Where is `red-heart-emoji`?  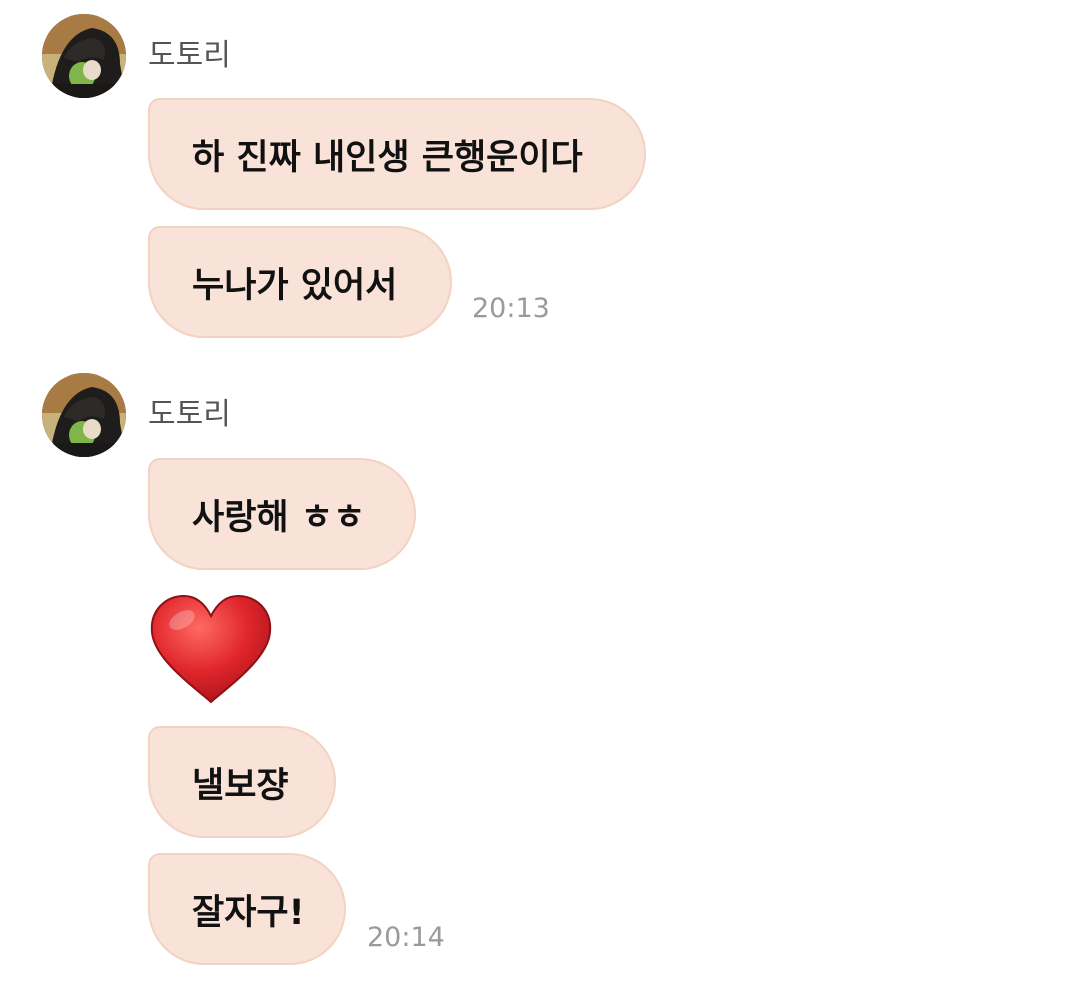 red-heart-emoji is located at coordinates (211, 650).